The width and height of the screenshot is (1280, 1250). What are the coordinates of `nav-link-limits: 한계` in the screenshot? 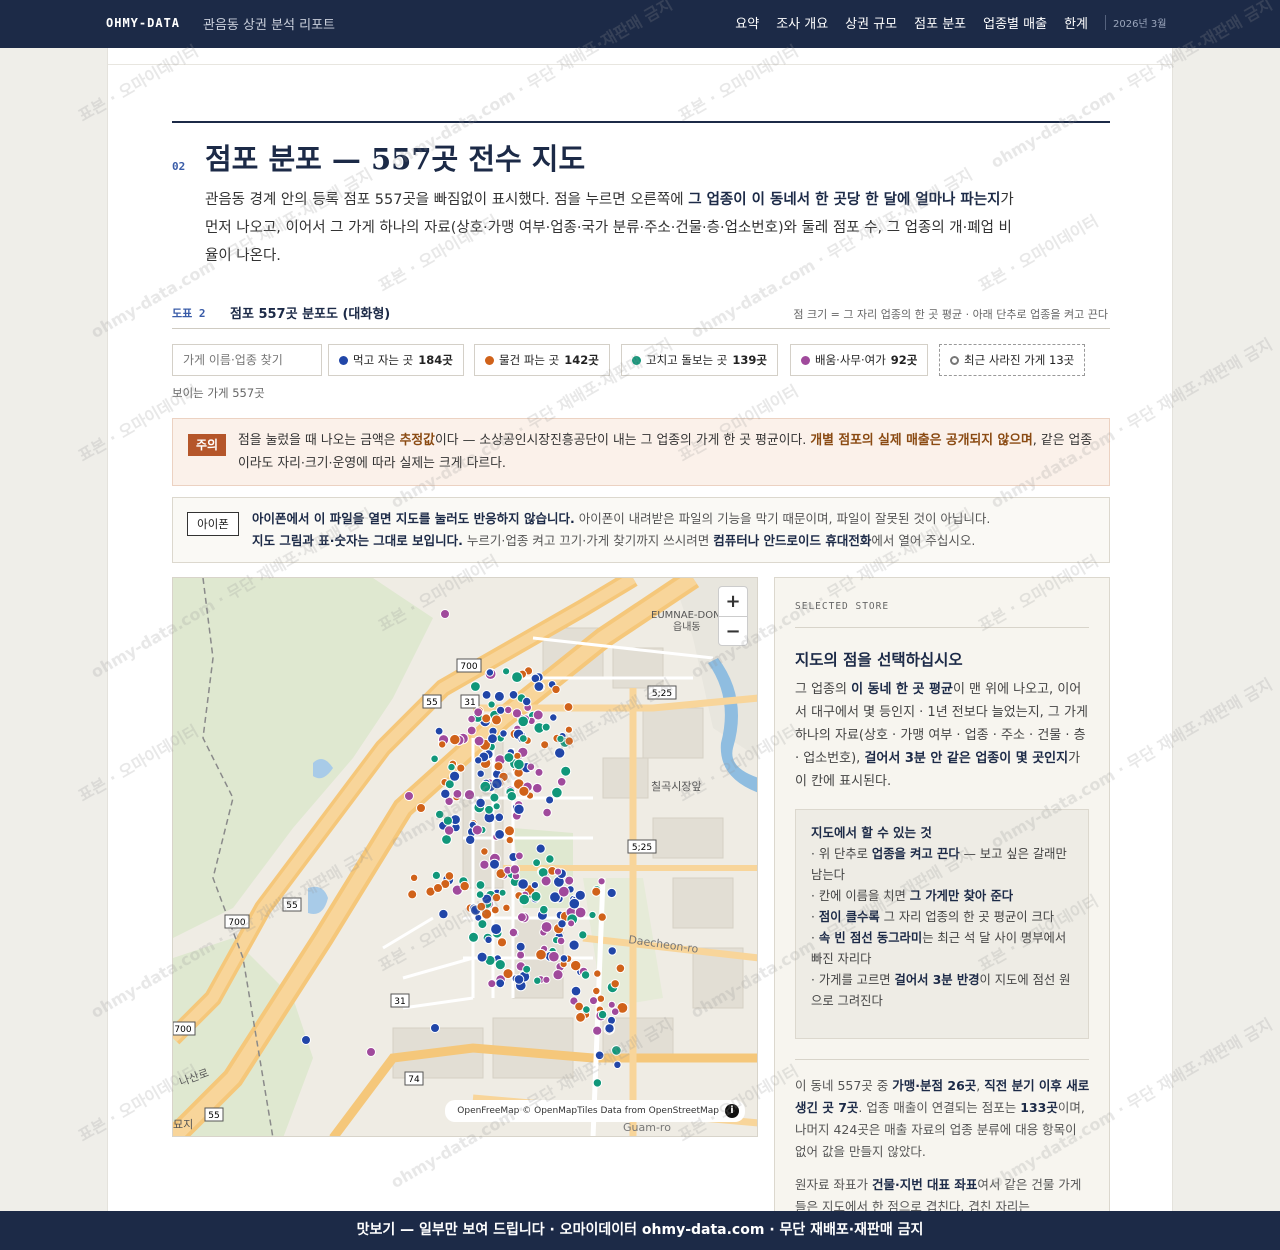 It's located at (1076, 22).